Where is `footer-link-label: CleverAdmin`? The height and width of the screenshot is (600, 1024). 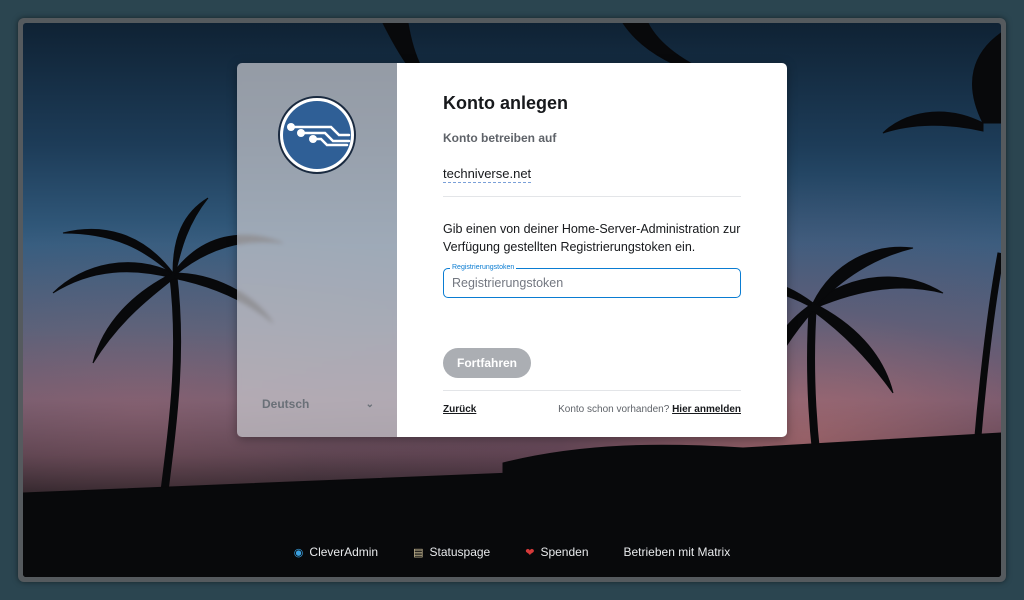
footer-link-label: CleverAdmin is located at coordinates (344, 552).